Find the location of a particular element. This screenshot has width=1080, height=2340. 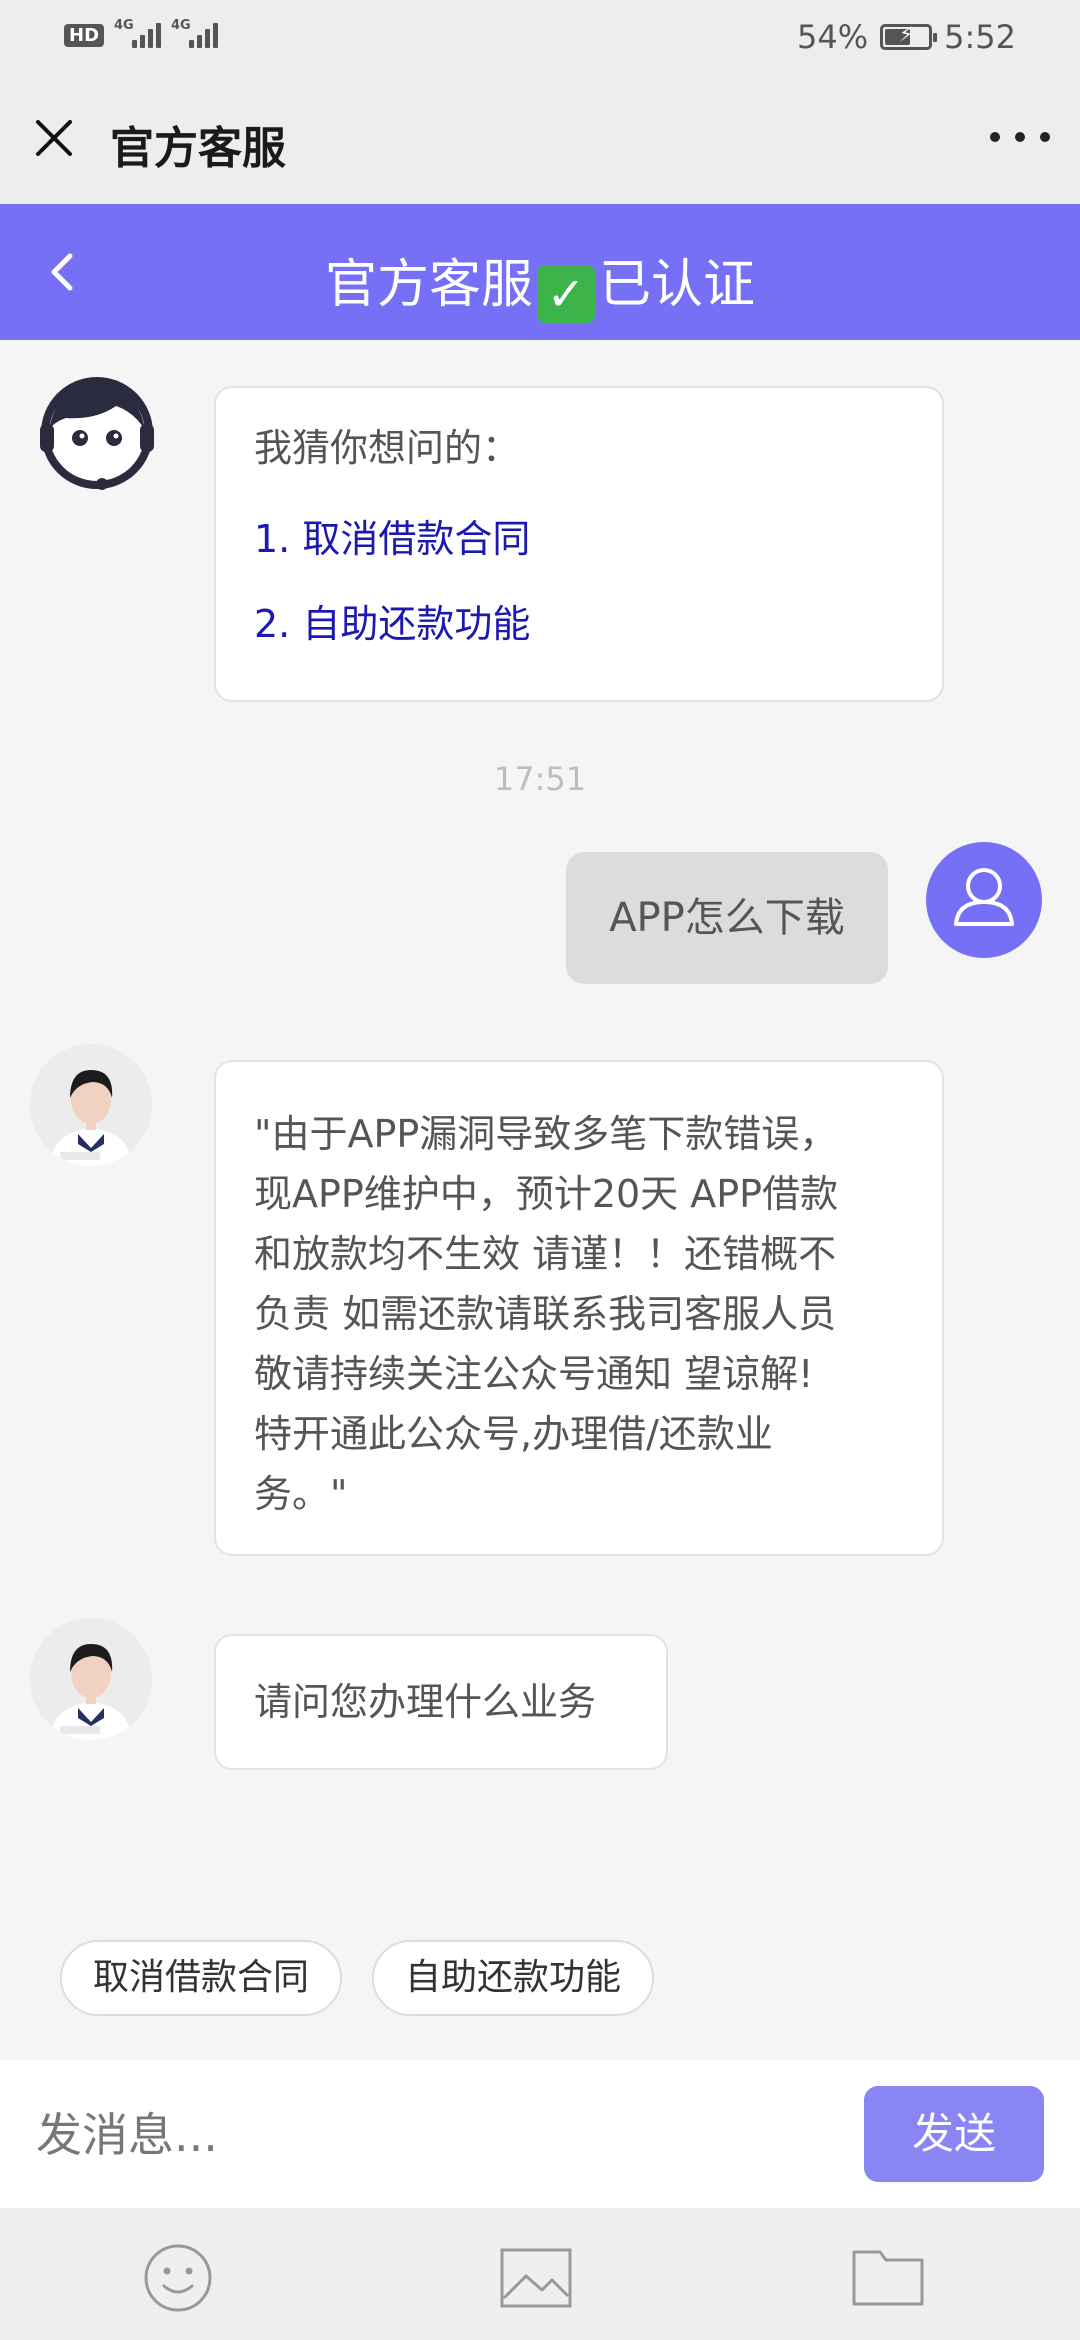

quick-reply-cancel-contract: 取消借款合同 is located at coordinates (201, 1978).